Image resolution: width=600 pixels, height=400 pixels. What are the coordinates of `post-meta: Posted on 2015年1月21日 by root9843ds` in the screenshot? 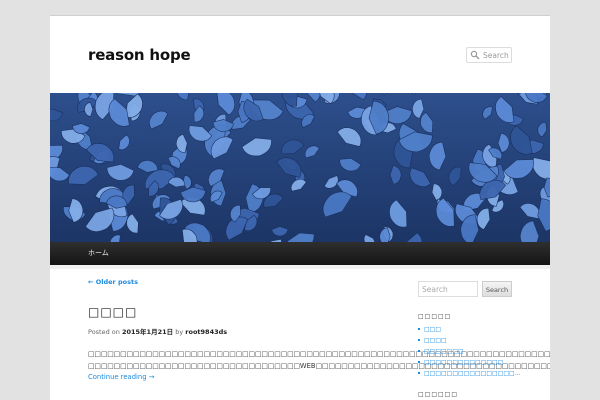 It's located at (238, 331).